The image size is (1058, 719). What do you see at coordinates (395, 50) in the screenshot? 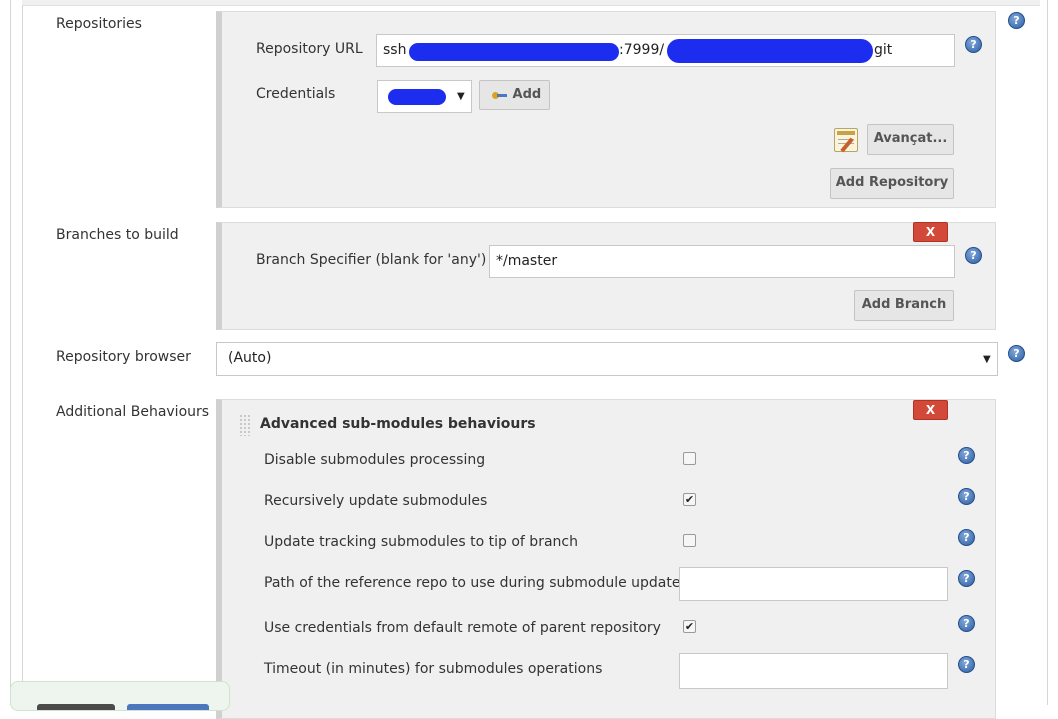
I see `repository-url-start: ssh` at bounding box center [395, 50].